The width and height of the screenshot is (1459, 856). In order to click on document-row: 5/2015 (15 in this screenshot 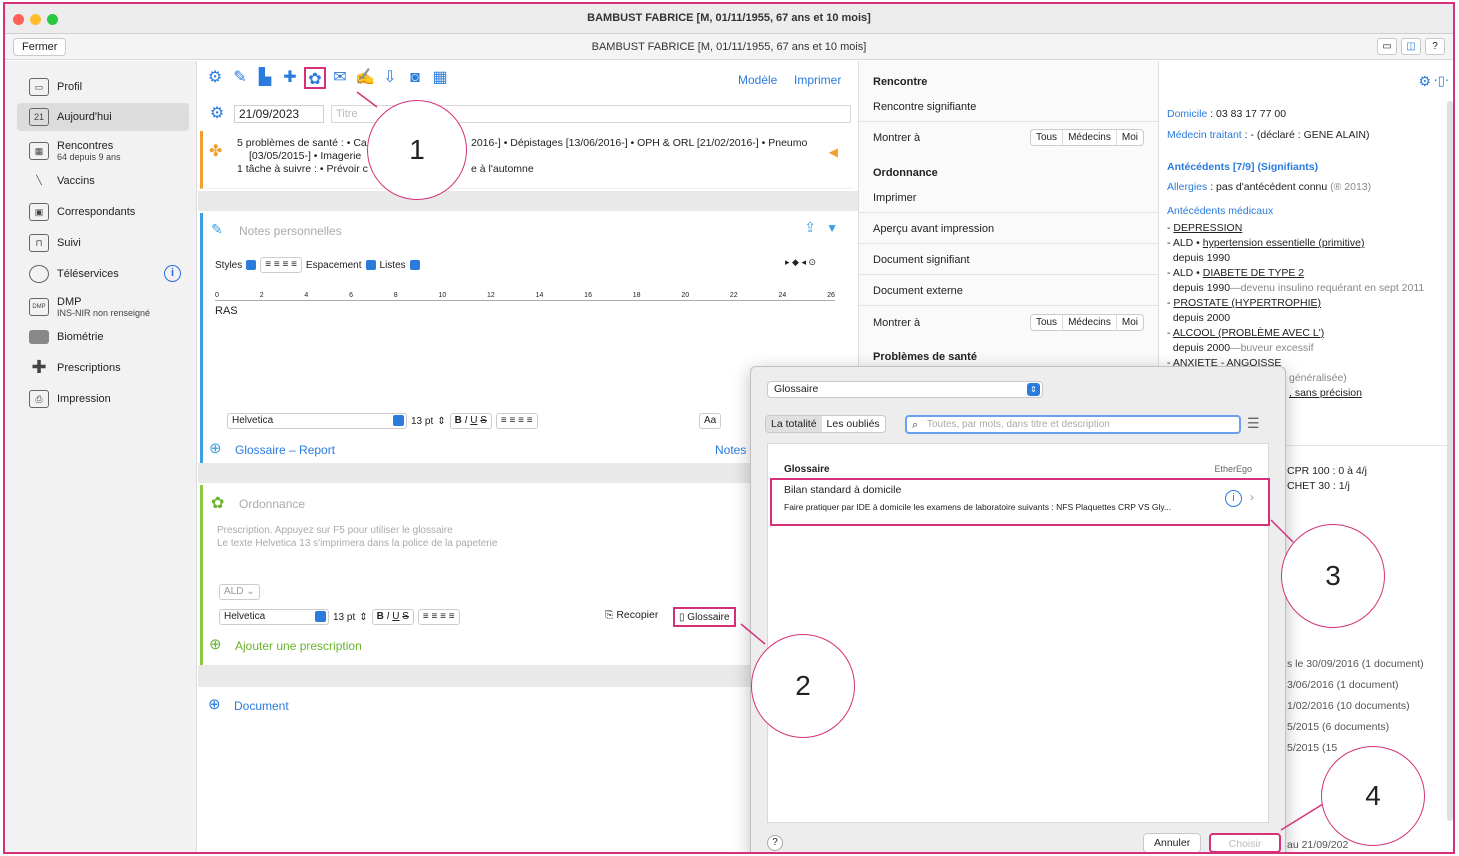, I will do `click(1312, 748)`.